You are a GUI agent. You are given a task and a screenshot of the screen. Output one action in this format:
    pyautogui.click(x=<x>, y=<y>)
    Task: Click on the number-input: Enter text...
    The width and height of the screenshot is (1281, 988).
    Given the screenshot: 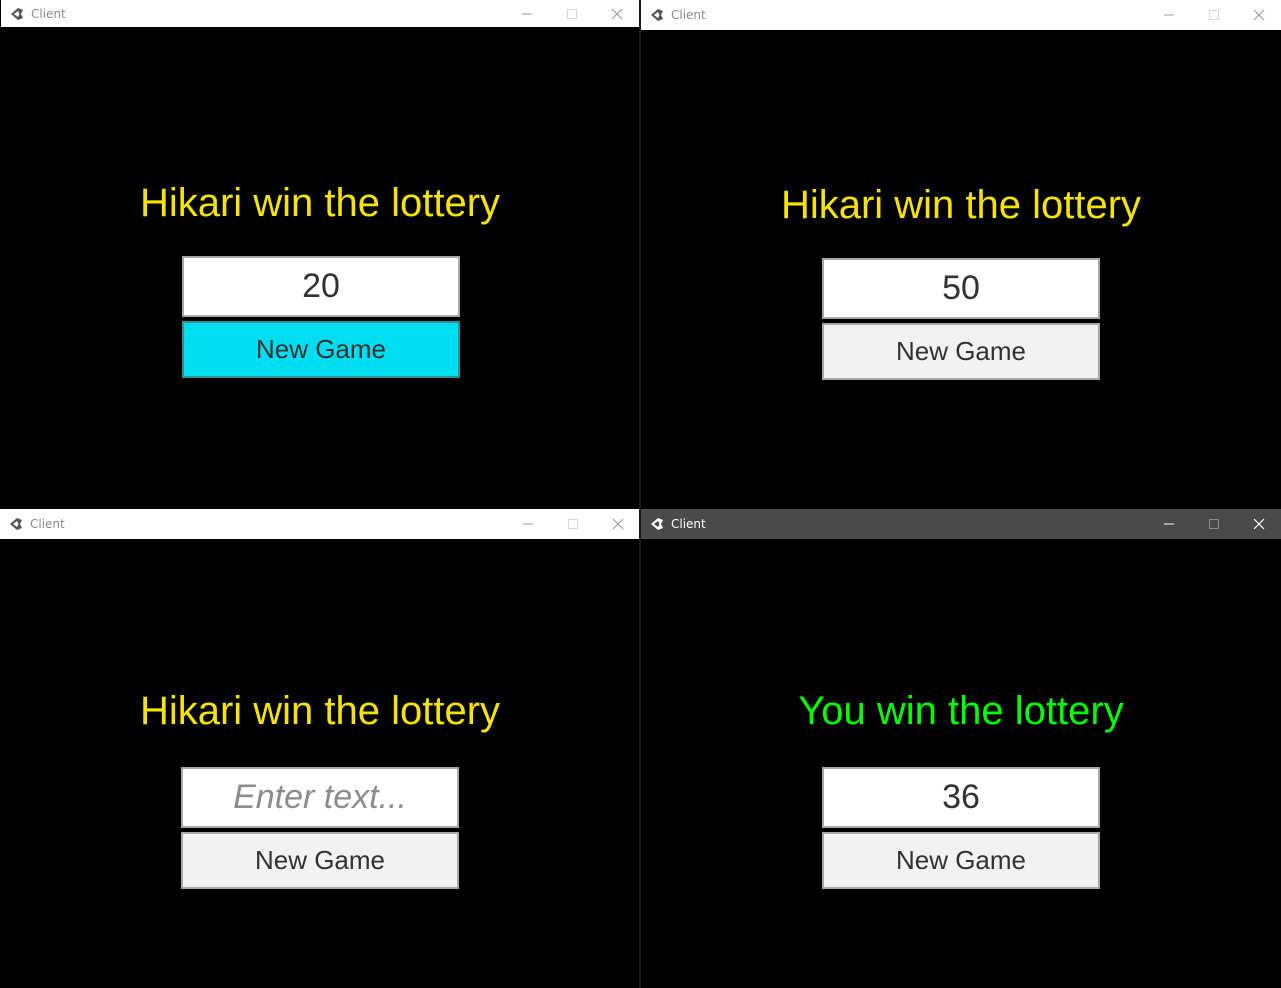 What is the action you would take?
    pyautogui.click(x=320, y=797)
    